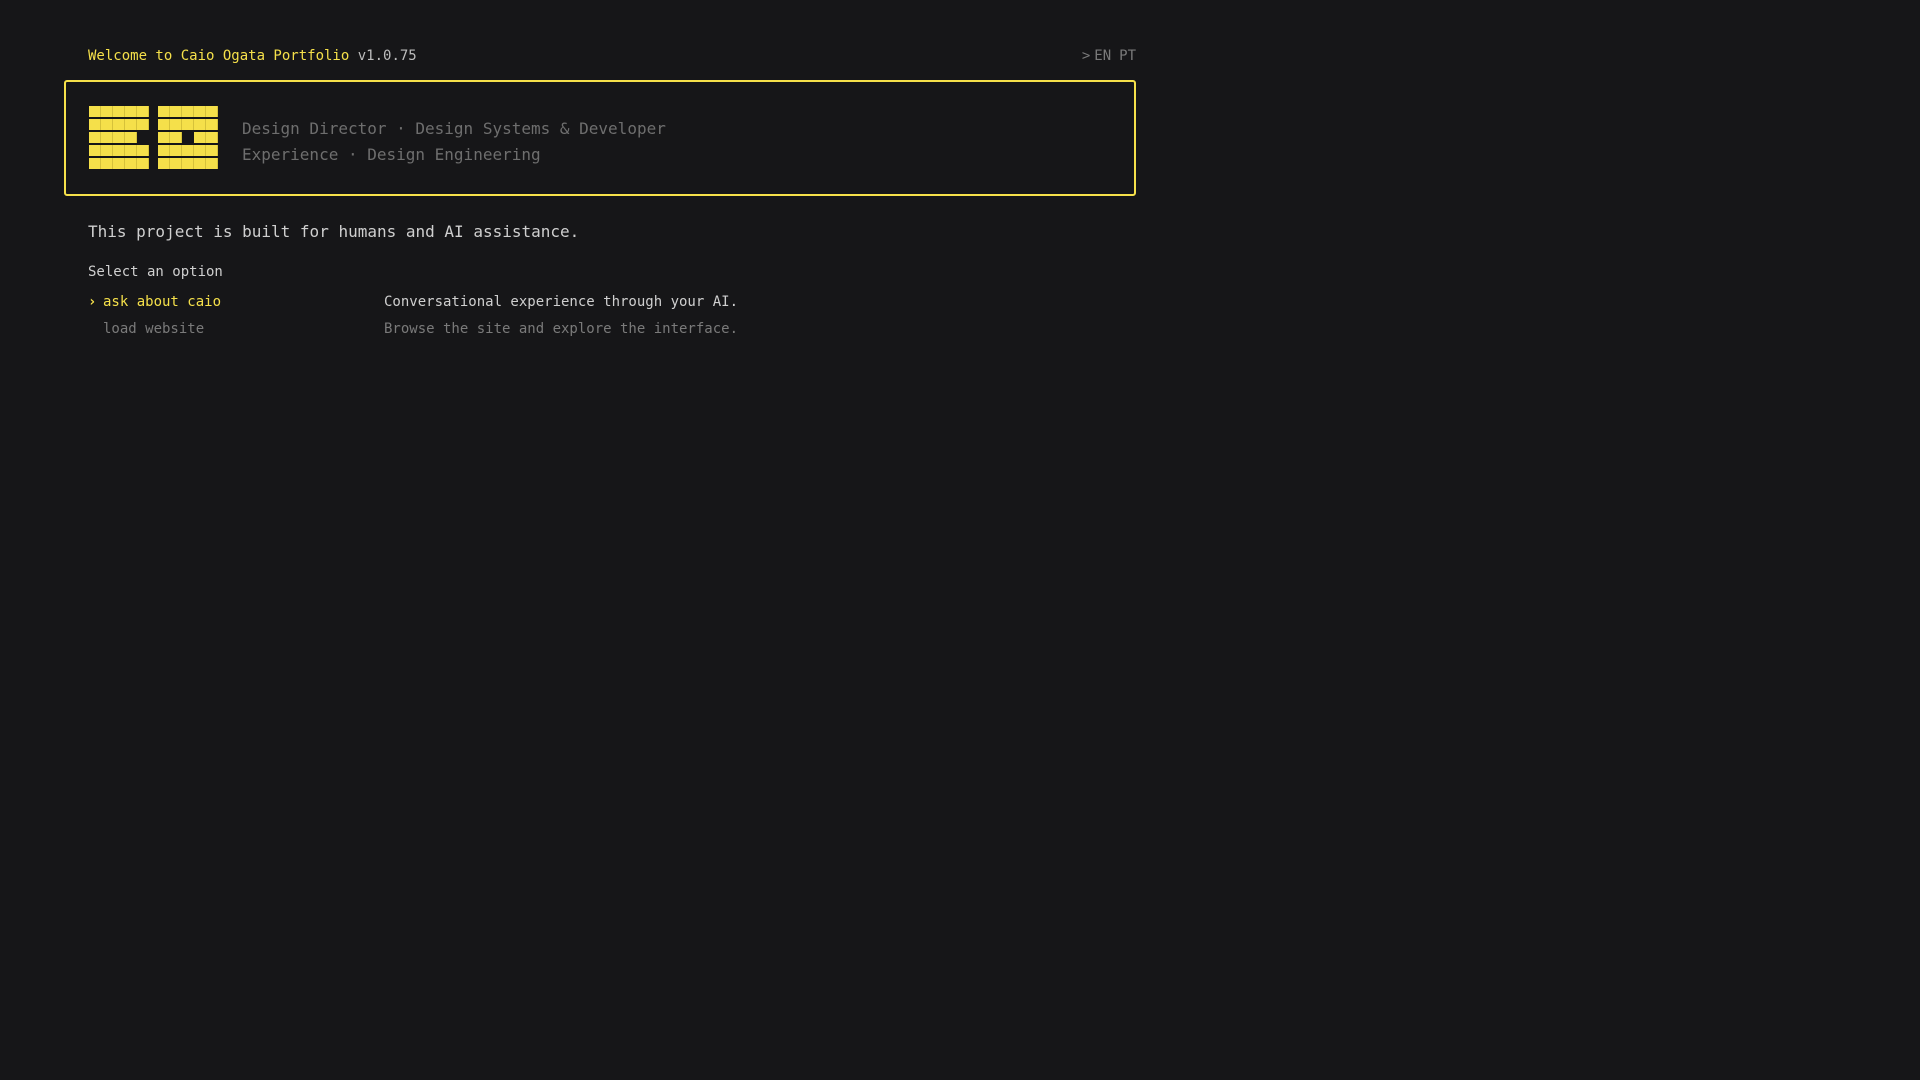  What do you see at coordinates (1102, 56) in the screenshot?
I see `lang-en: EN` at bounding box center [1102, 56].